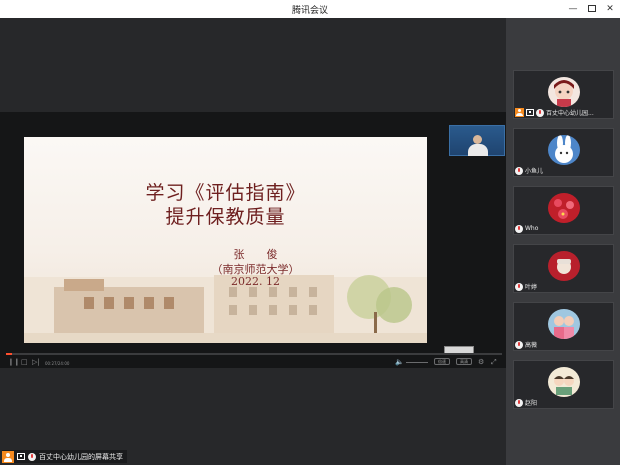  Describe the element at coordinates (531, 345) in the screenshot. I see `participant-name: 高薇` at that location.